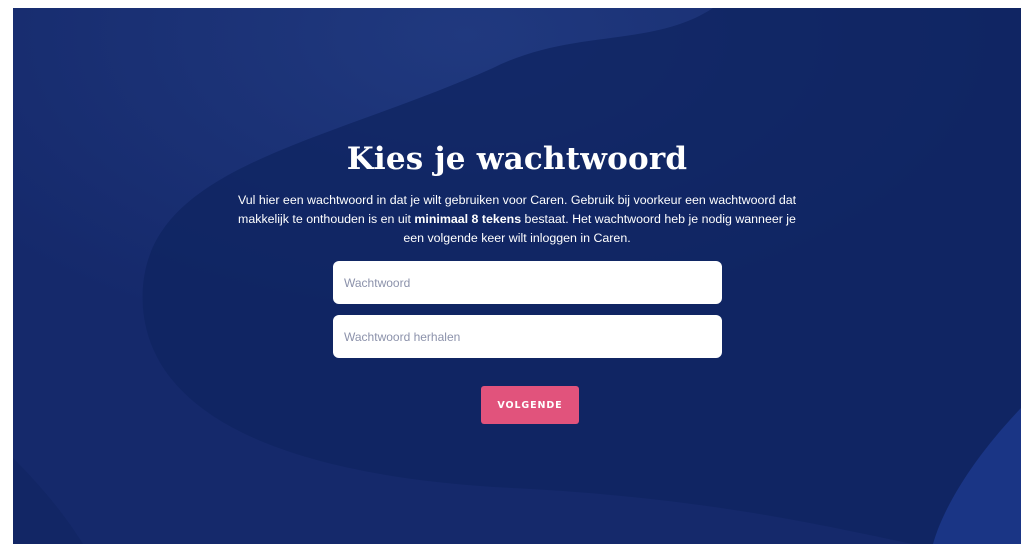 This screenshot has width=1021, height=544. What do you see at coordinates (530, 405) in the screenshot?
I see `next-button: VOLGENDE` at bounding box center [530, 405].